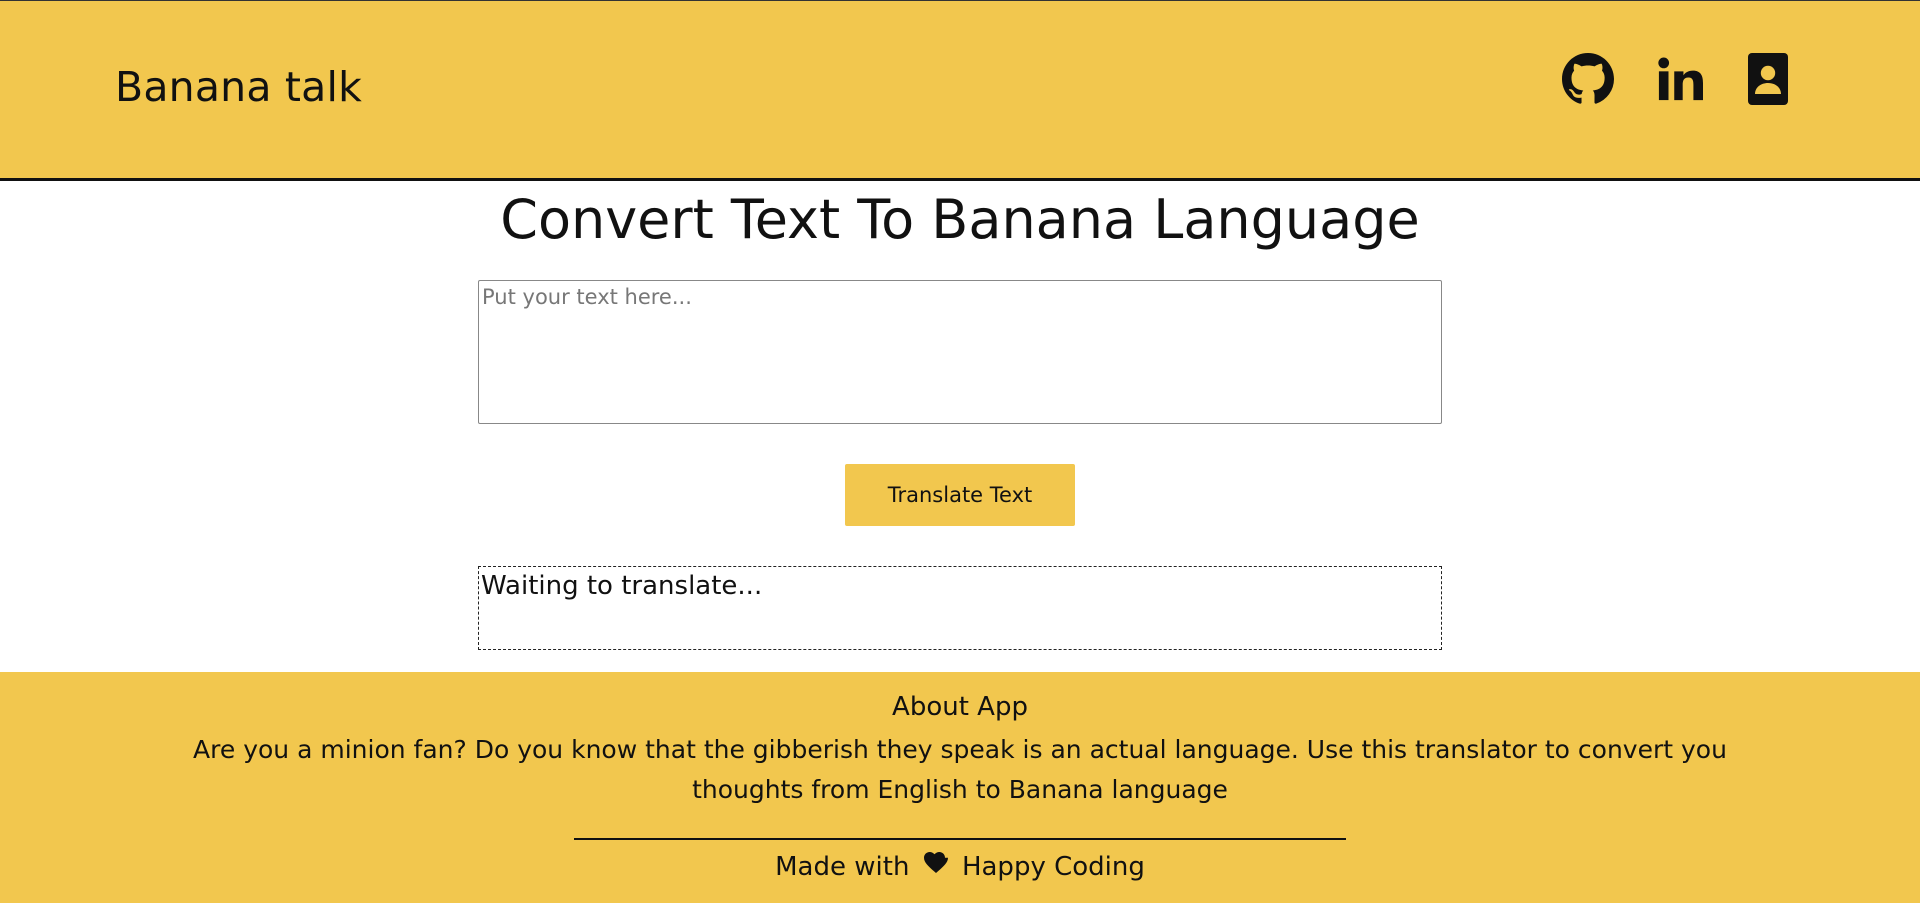 This screenshot has width=1920, height=903. What do you see at coordinates (842, 867) in the screenshot?
I see `made-with-prefix: Made with` at bounding box center [842, 867].